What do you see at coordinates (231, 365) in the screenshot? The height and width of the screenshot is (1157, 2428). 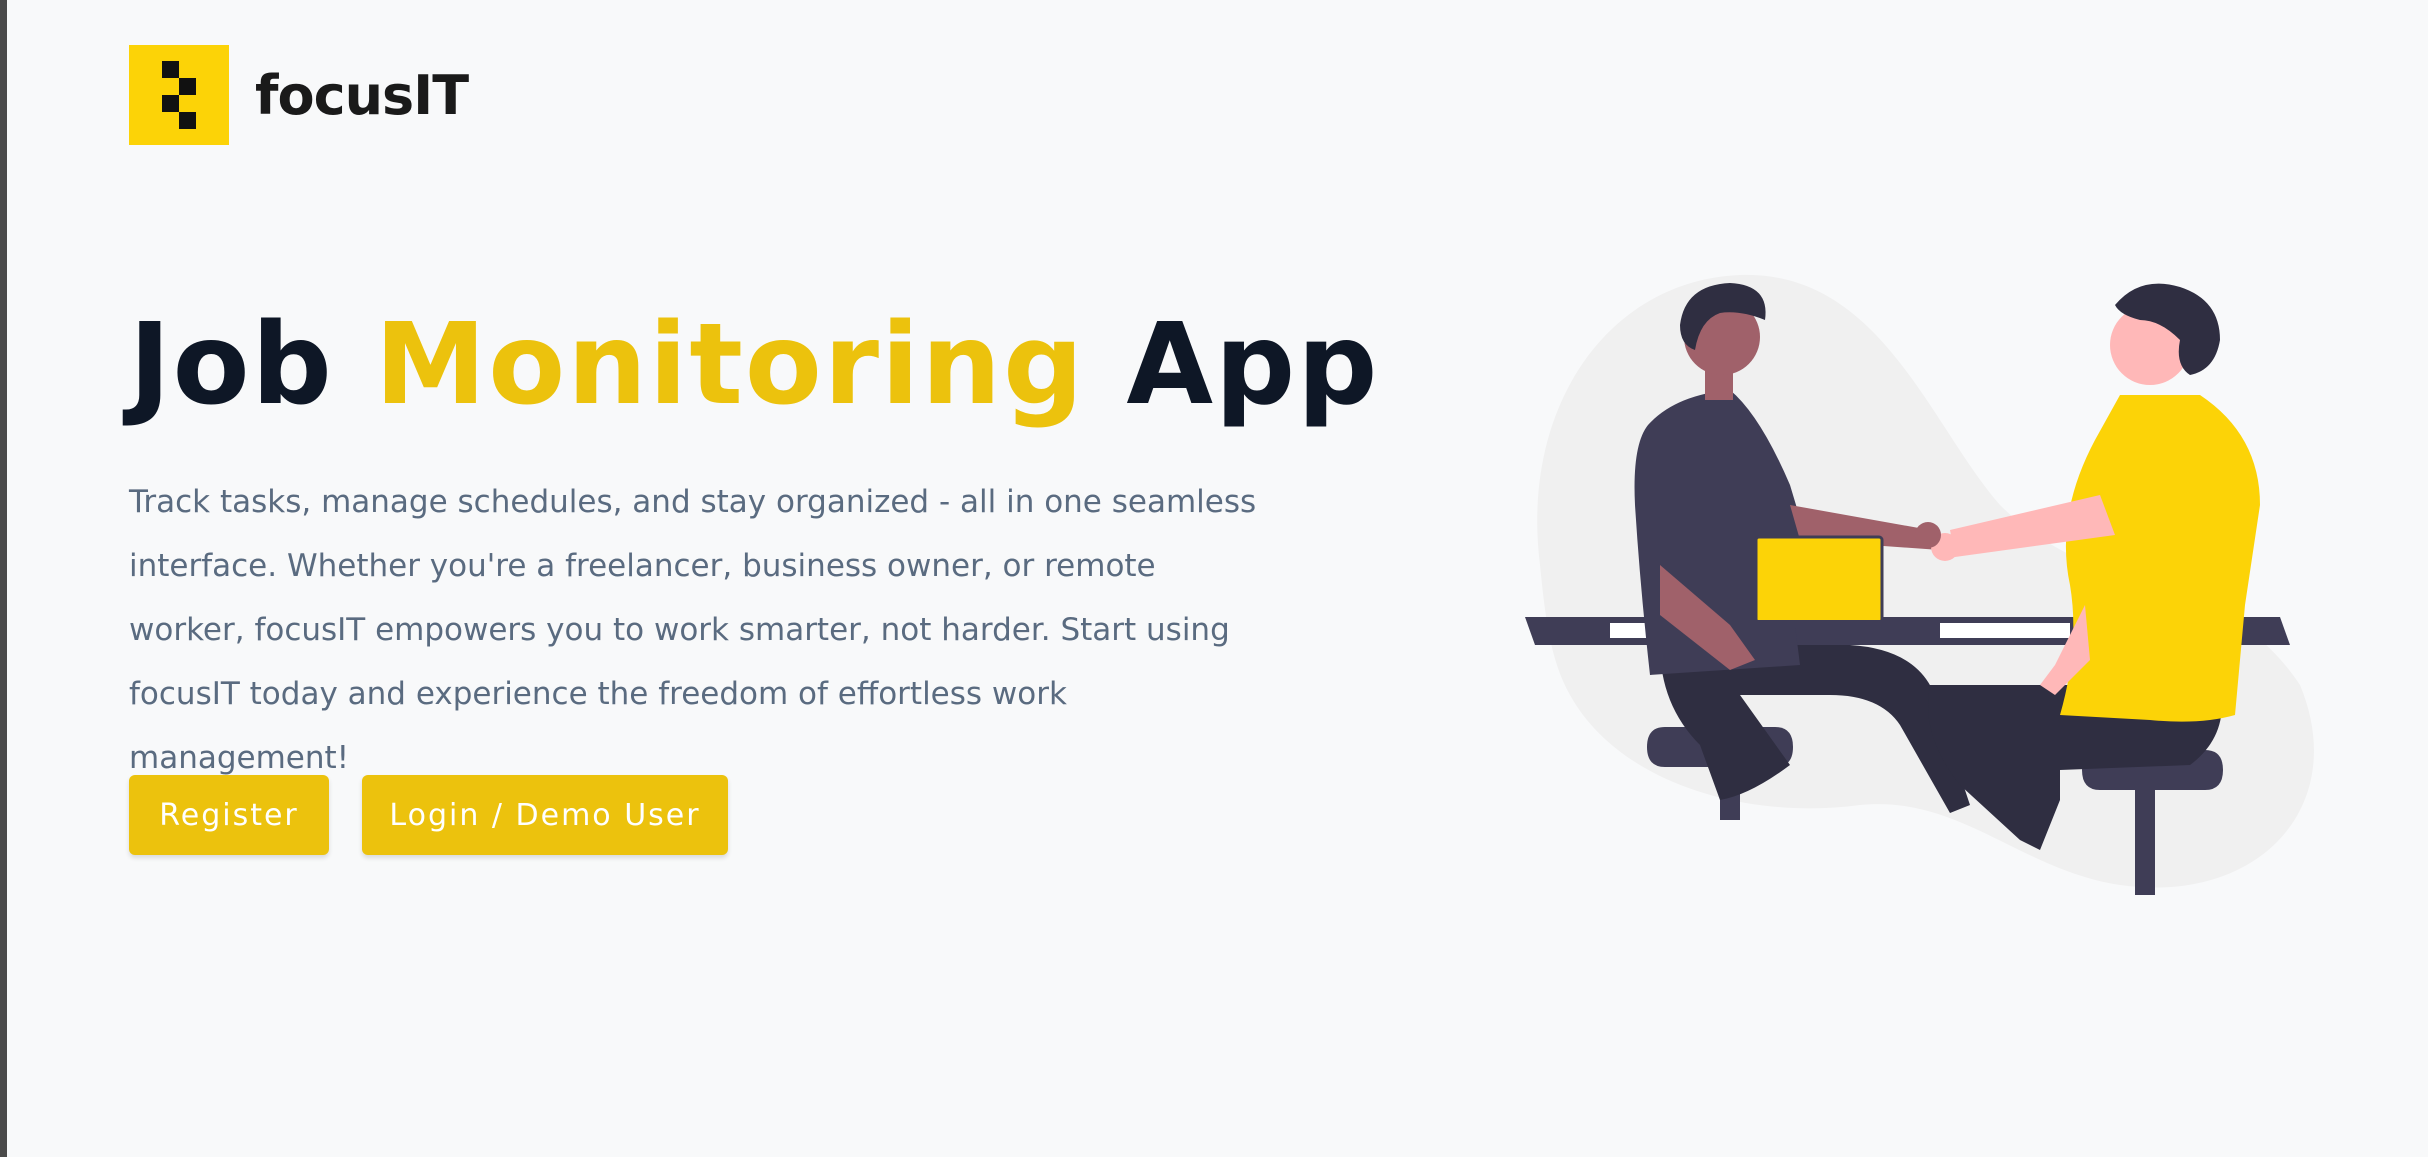 I see `title-part1: Job` at bounding box center [231, 365].